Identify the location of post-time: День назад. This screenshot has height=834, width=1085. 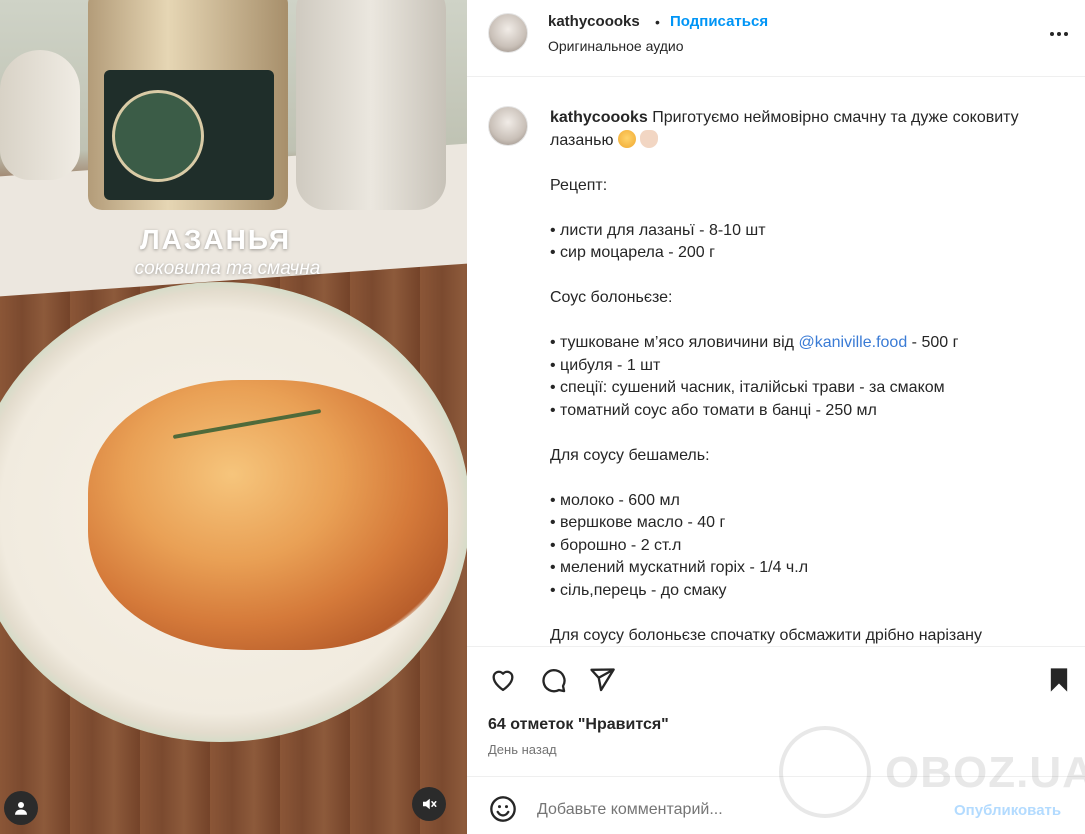
(522, 749).